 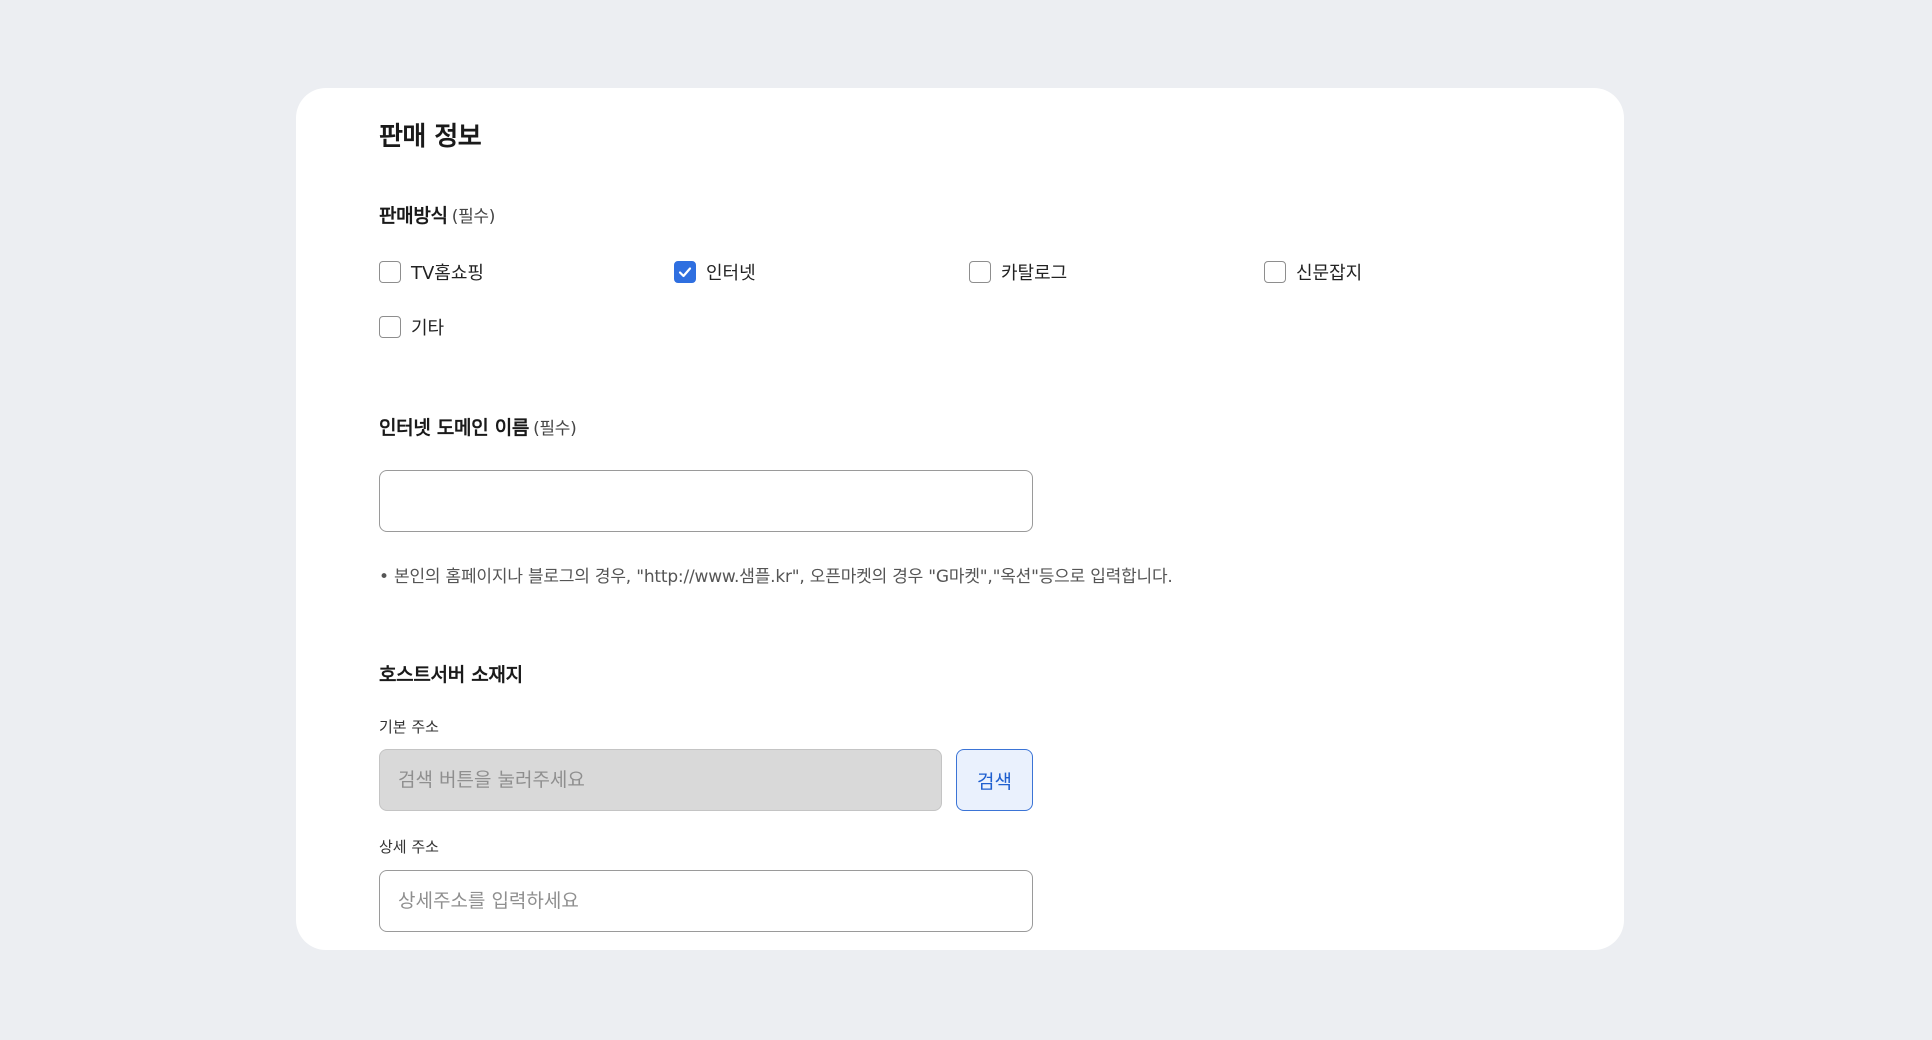 I want to click on page-title: 판매 정보, so click(x=430, y=137).